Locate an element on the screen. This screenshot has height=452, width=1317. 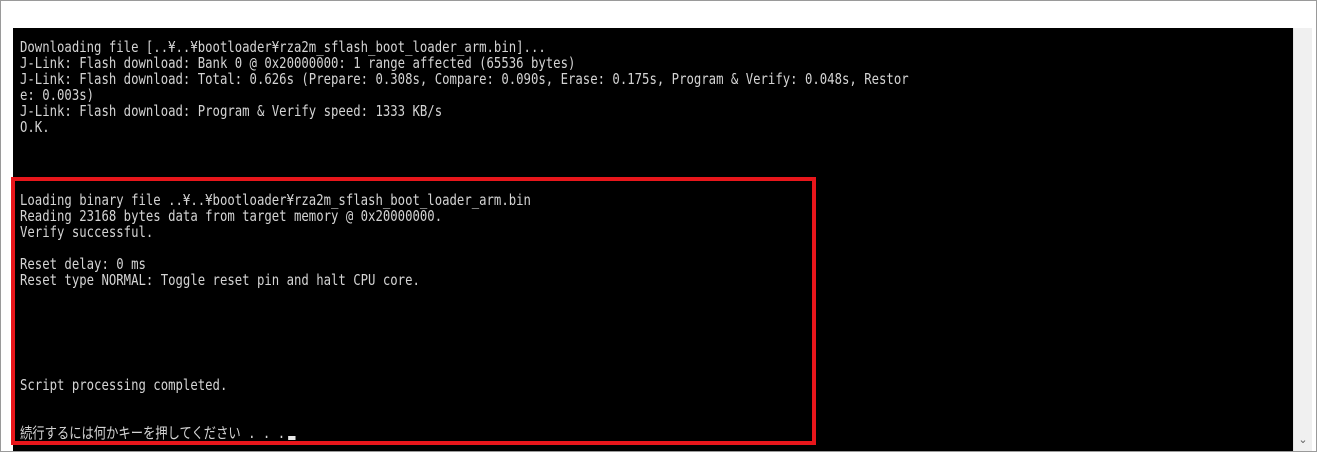
console-line: e: 0.003s) is located at coordinates (57, 95).